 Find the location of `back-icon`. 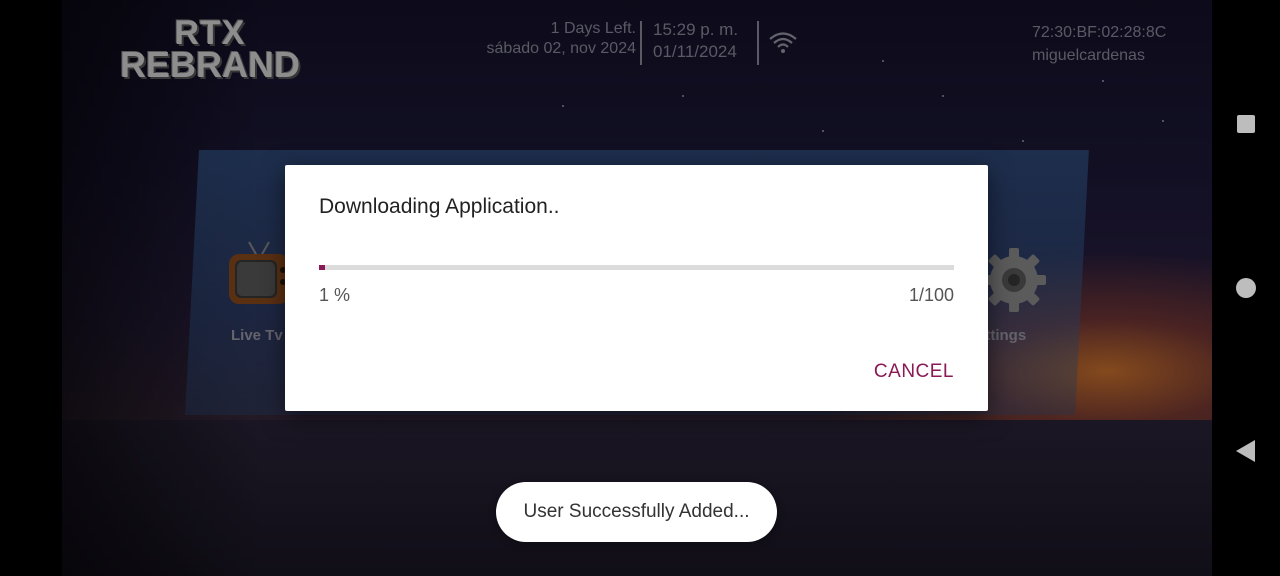

back-icon is located at coordinates (1245, 451).